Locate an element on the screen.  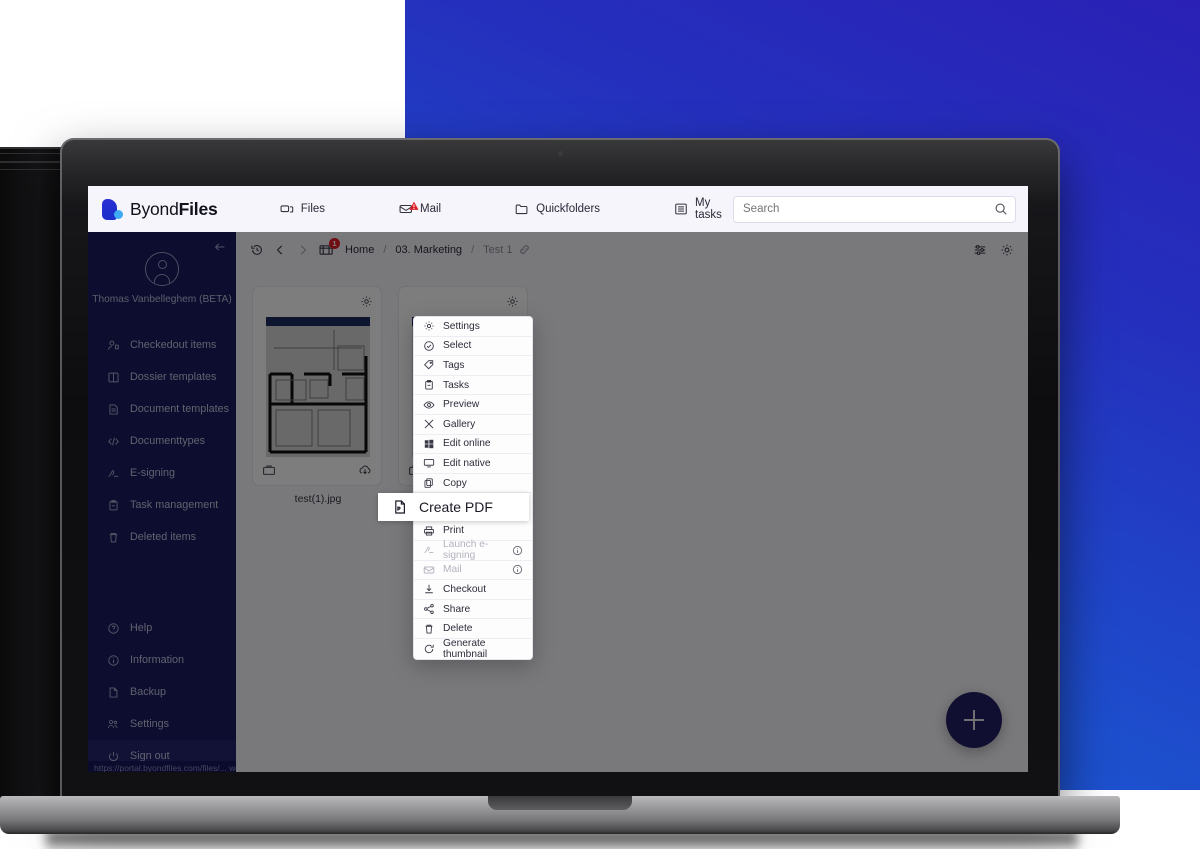
printer-icon is located at coordinates (429, 531).